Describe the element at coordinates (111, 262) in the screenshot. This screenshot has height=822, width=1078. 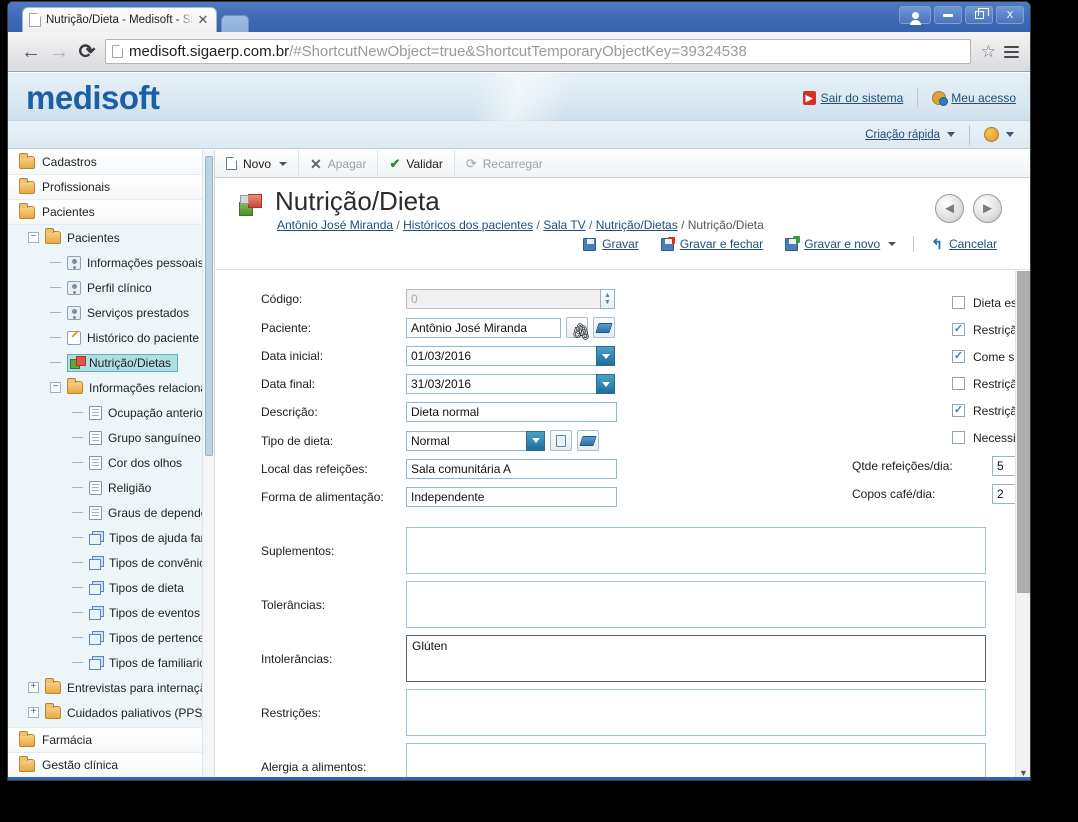
I see `tree-node-informacoes-pessoais: Informações pessoais` at that location.